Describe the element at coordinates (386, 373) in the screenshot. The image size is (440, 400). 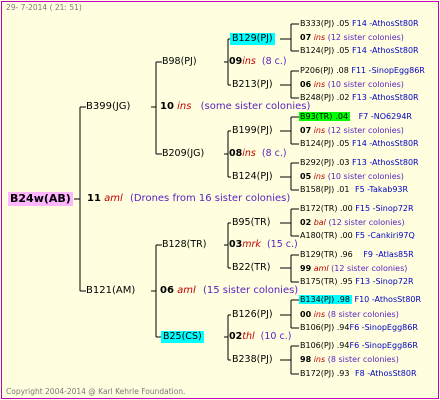
I see `ancestor-link: F8 -AthosSt80R` at that location.